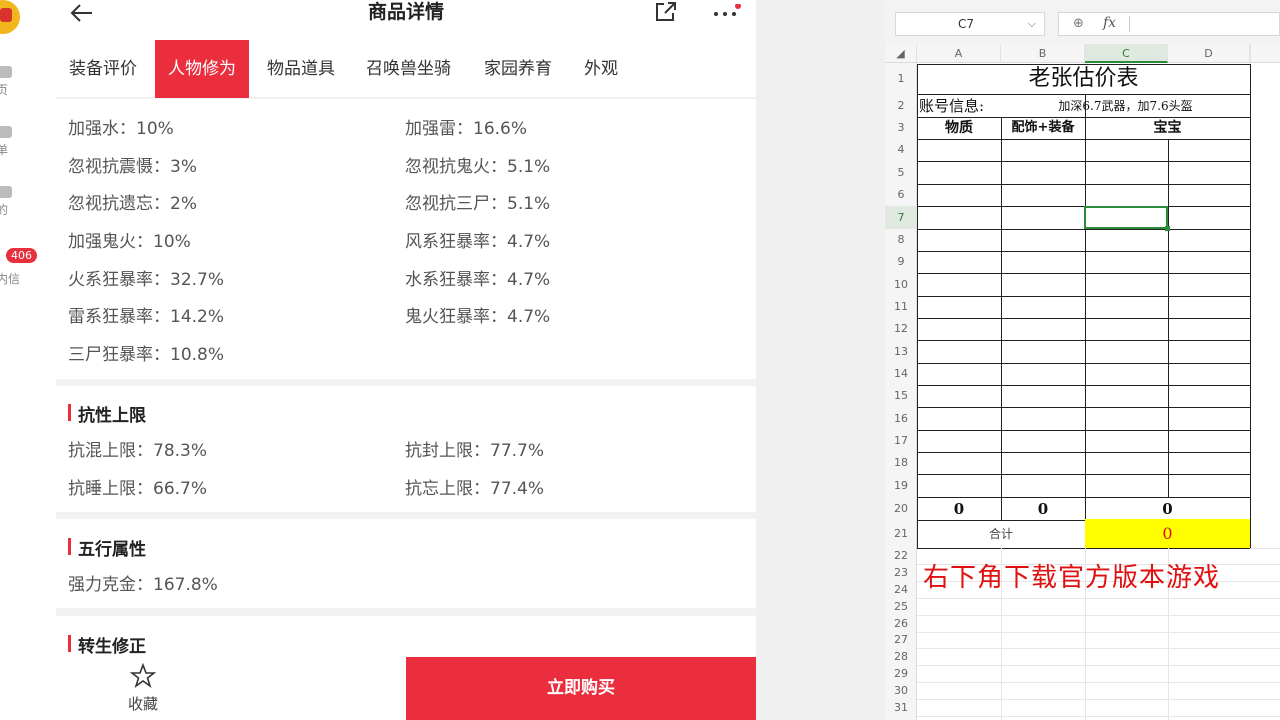 This screenshot has height=720, width=1280. What do you see at coordinates (132, 204) in the screenshot?
I see `stat-item: 忽视抗遗忘：2%` at bounding box center [132, 204].